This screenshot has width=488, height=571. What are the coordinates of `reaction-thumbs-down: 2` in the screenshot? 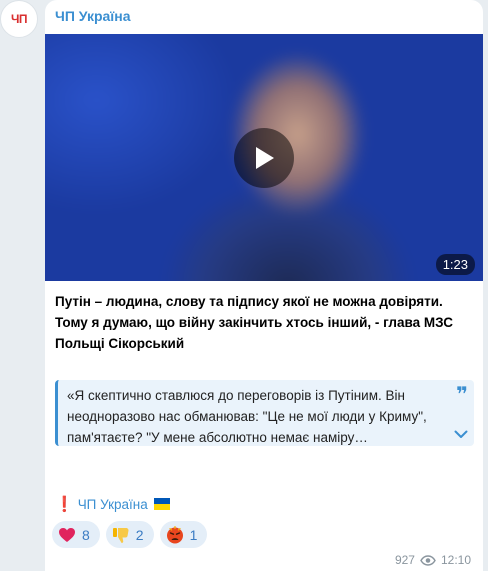 It's located at (129, 534).